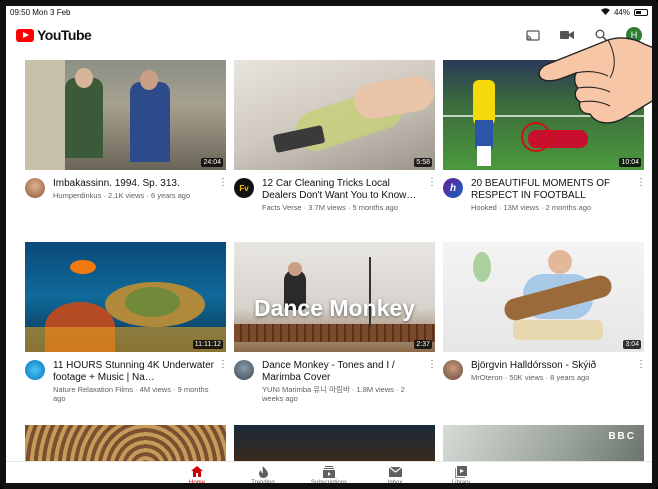  What do you see at coordinates (461, 483) in the screenshot?
I see `nav-label: Library` at bounding box center [461, 483].